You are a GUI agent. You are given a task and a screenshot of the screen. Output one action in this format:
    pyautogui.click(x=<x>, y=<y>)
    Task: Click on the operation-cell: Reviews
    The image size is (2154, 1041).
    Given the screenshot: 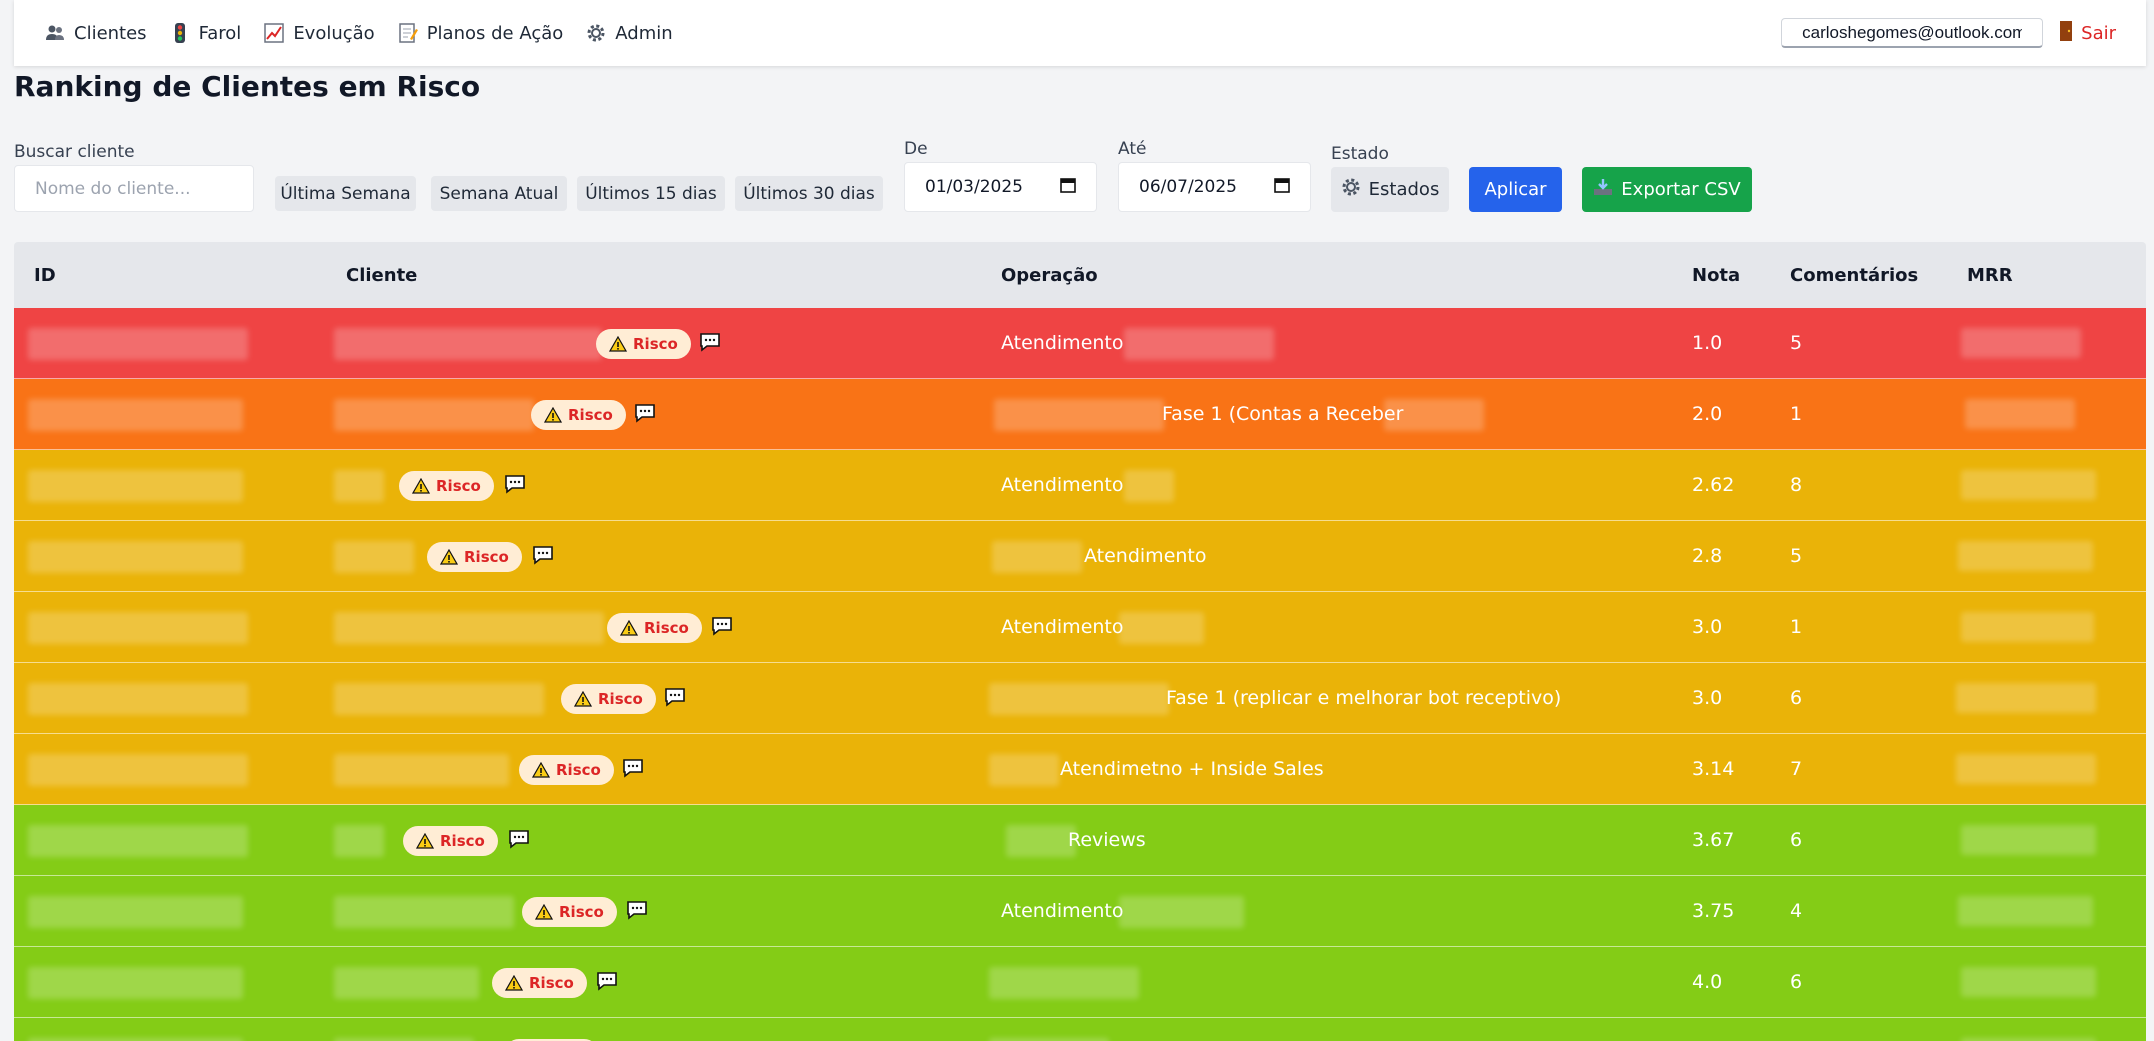 What is the action you would take?
    pyautogui.click(x=1107, y=840)
    